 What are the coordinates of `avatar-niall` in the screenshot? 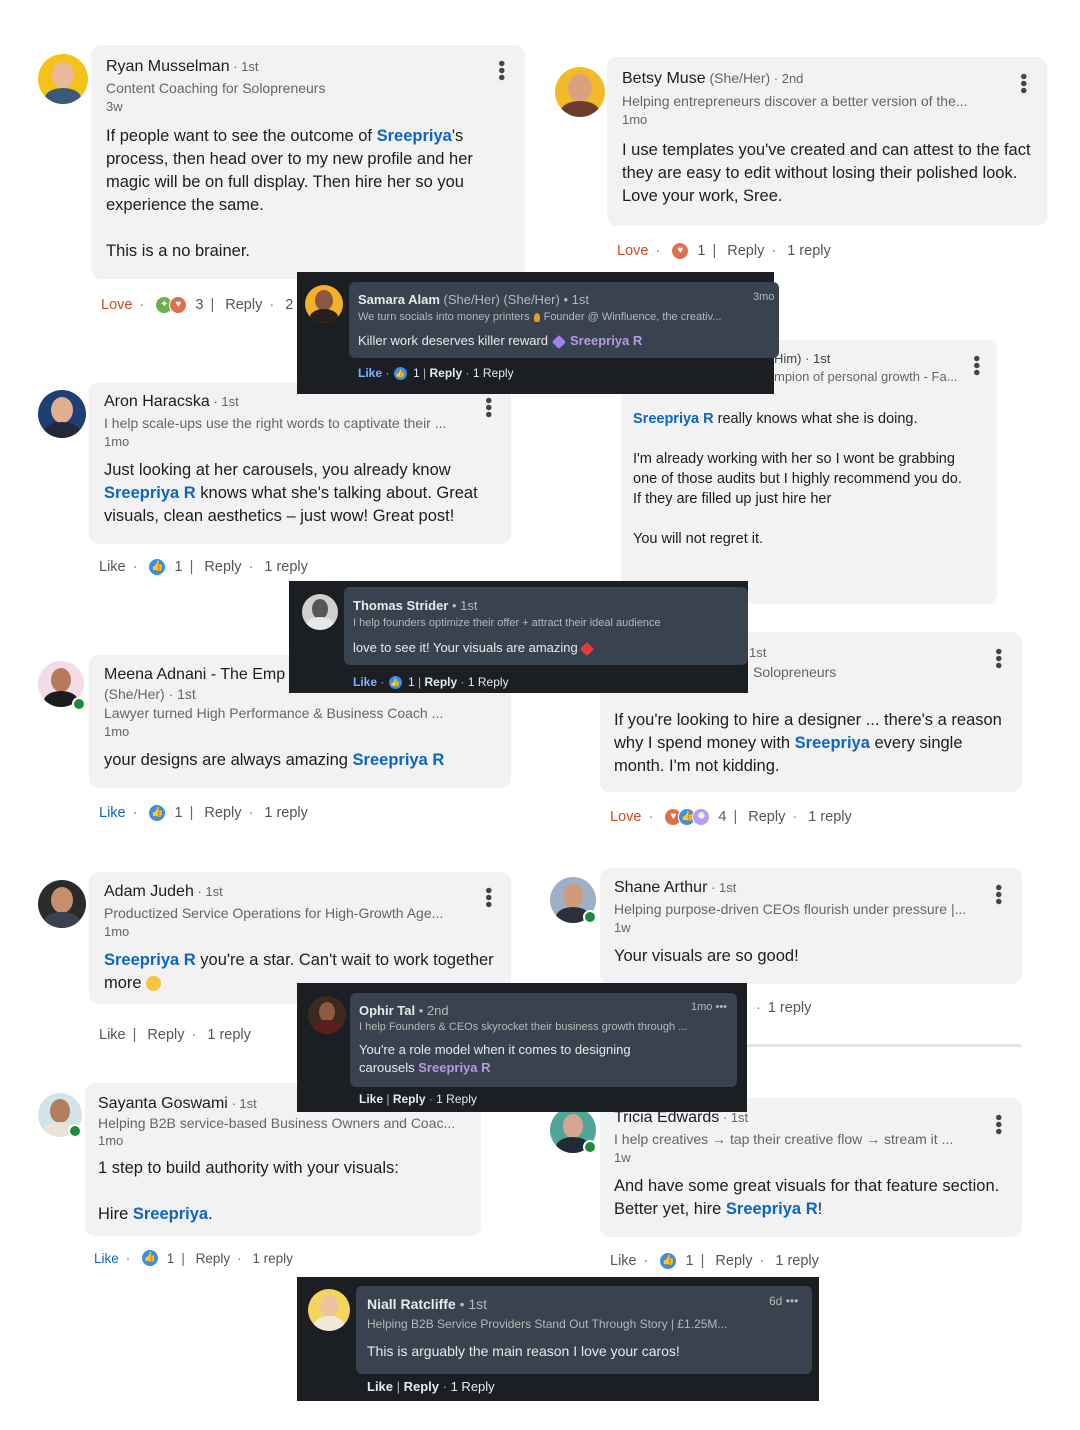 It's located at (329, 1310).